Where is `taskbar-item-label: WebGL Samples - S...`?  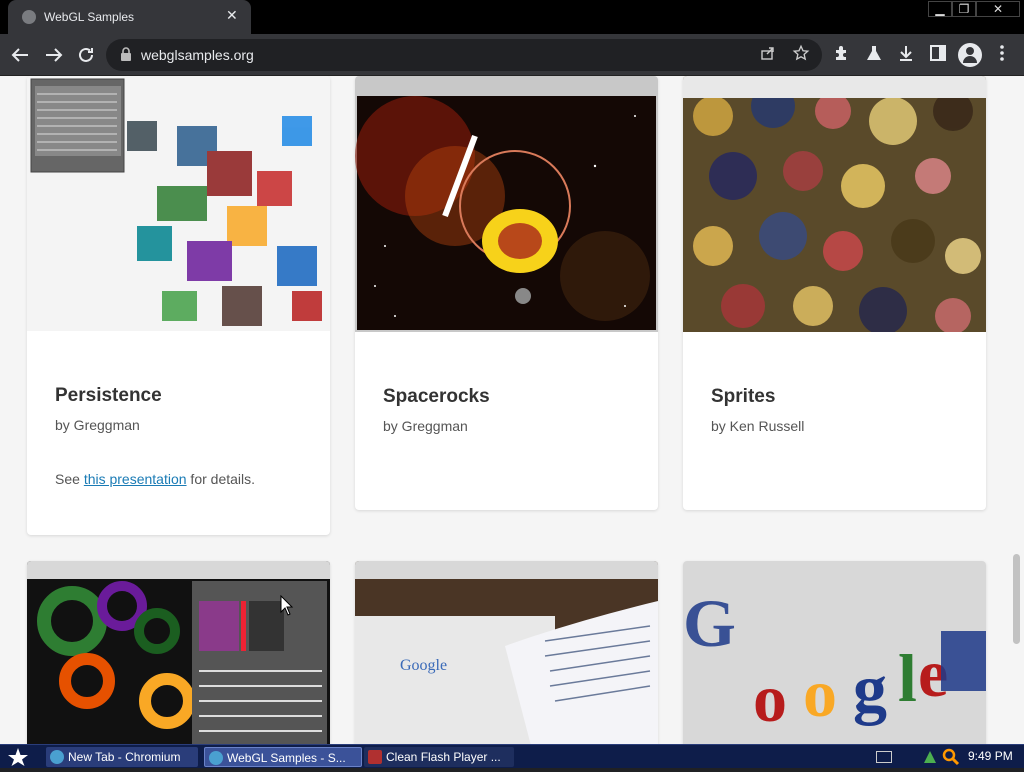 taskbar-item-label: WebGL Samples - S... is located at coordinates (286, 758).